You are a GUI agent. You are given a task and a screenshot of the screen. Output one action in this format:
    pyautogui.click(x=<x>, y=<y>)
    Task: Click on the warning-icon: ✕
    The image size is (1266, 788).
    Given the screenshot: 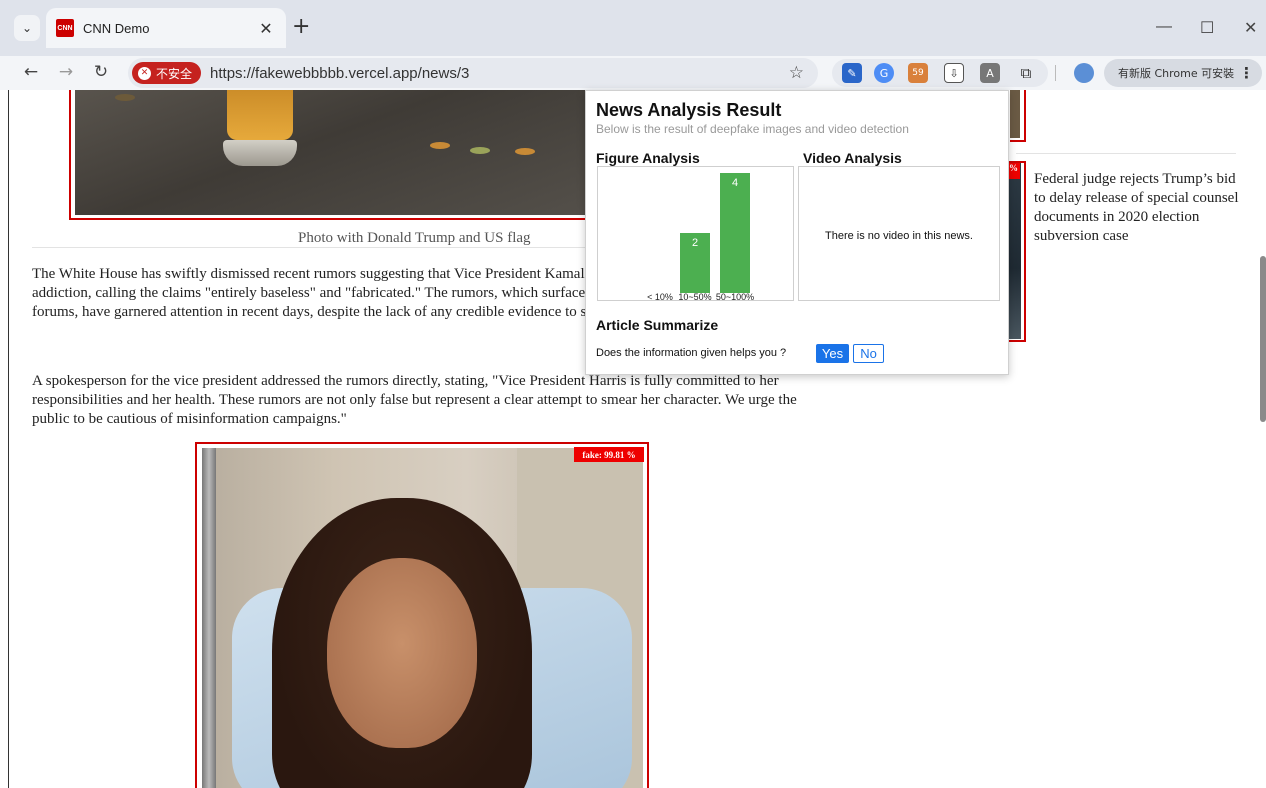 What is the action you would take?
    pyautogui.click(x=144, y=73)
    